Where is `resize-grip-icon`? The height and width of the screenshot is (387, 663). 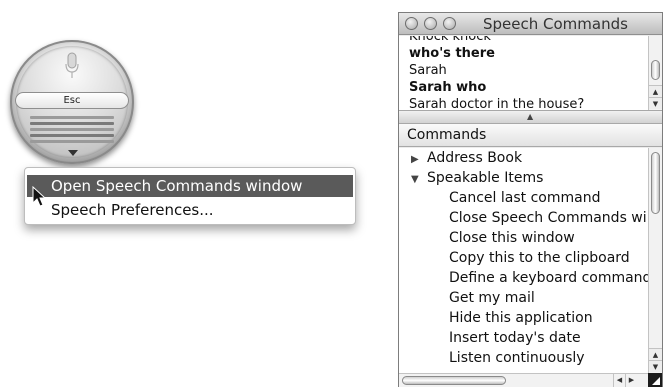
resize-grip-icon is located at coordinates (655, 380).